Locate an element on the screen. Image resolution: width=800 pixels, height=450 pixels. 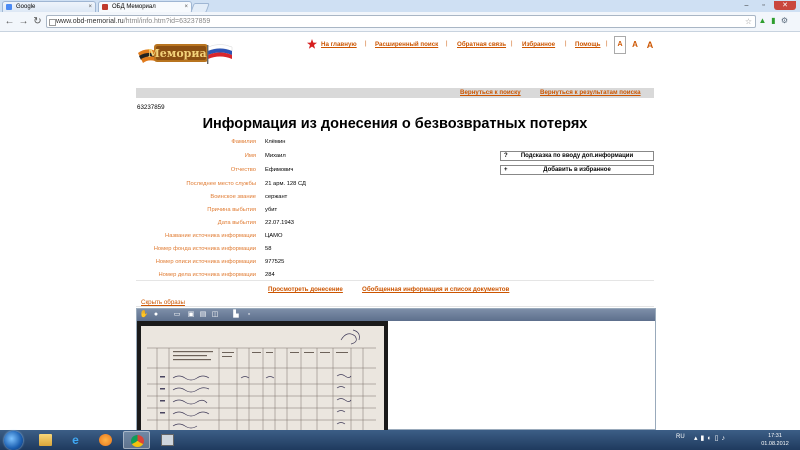
page-icon is located at coordinates (52, 22).